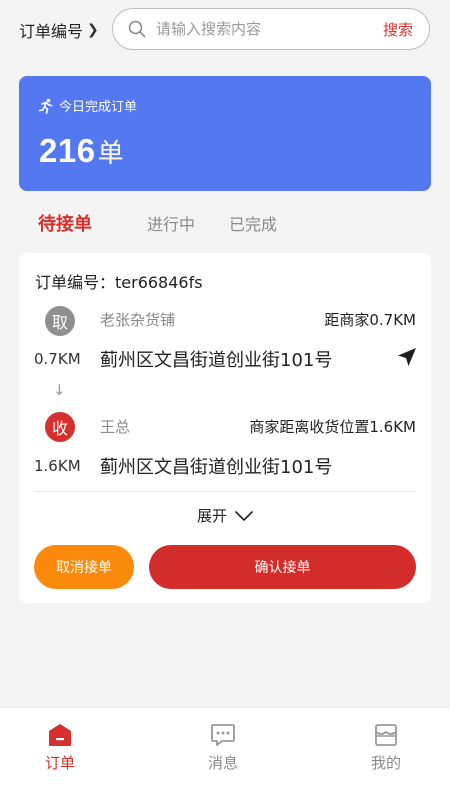  Describe the element at coordinates (386, 735) in the screenshot. I see `profile-icon` at that location.